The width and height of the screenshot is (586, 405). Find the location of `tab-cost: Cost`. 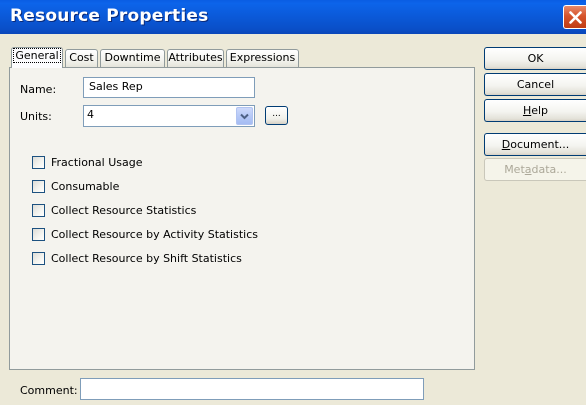

tab-cost: Cost is located at coordinates (81, 58).